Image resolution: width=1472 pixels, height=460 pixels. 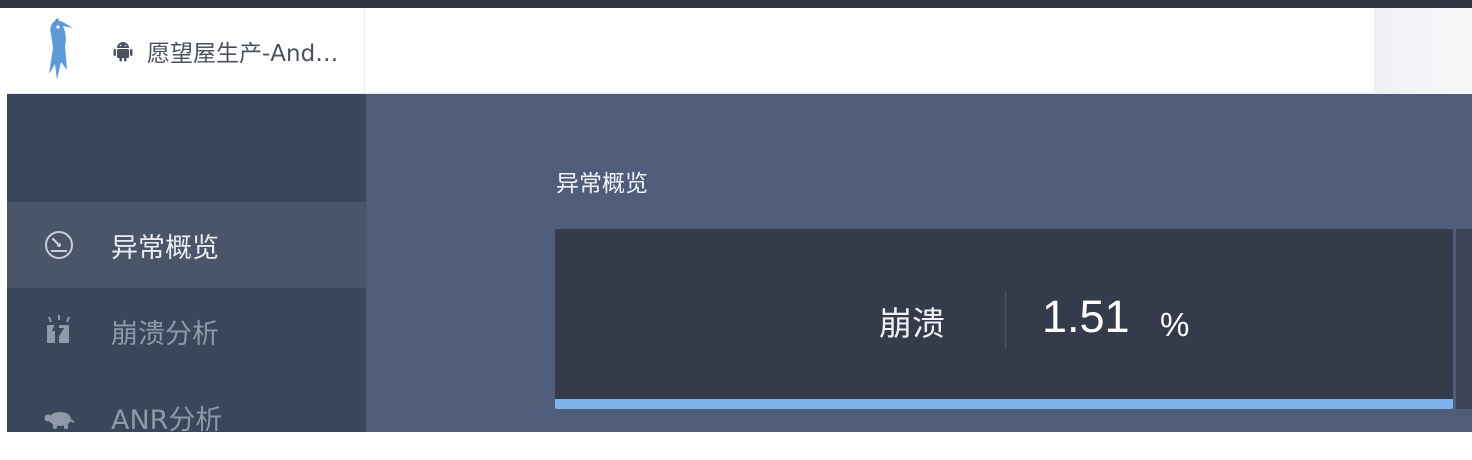 What do you see at coordinates (58, 329) in the screenshot?
I see `crash-lightning-icon` at bounding box center [58, 329].